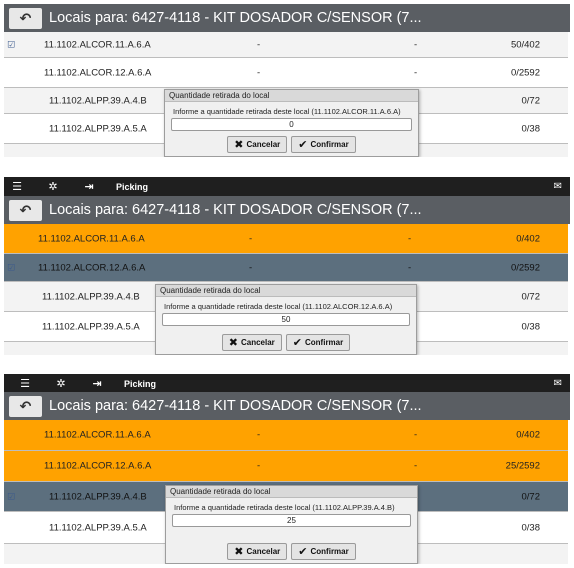 The width and height of the screenshot is (574, 568). I want to click on quantity-input: 0, so click(291, 124).